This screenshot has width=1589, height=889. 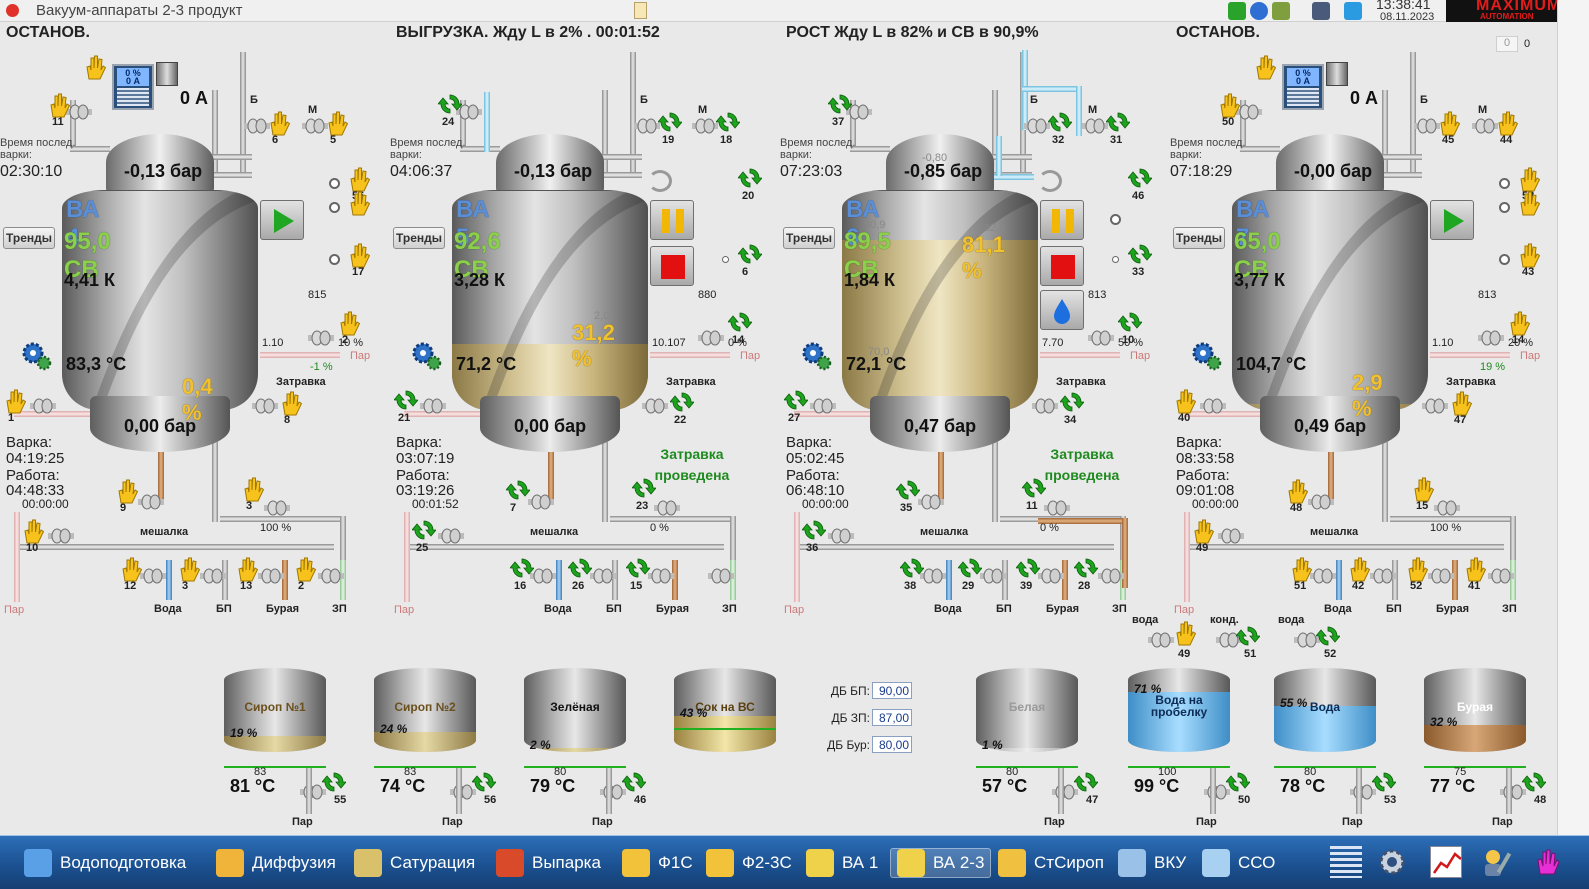 What do you see at coordinates (749, 863) in the screenshot?
I see `taskbar-item-6: Ф2-3С` at bounding box center [749, 863].